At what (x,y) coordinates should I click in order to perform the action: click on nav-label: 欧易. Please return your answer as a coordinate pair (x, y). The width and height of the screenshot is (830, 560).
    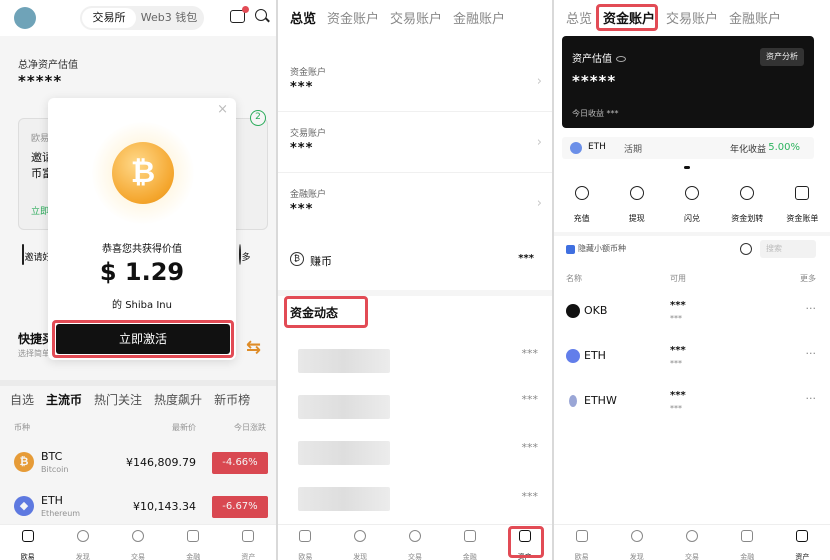
    Looking at the image, I should click on (27, 556).